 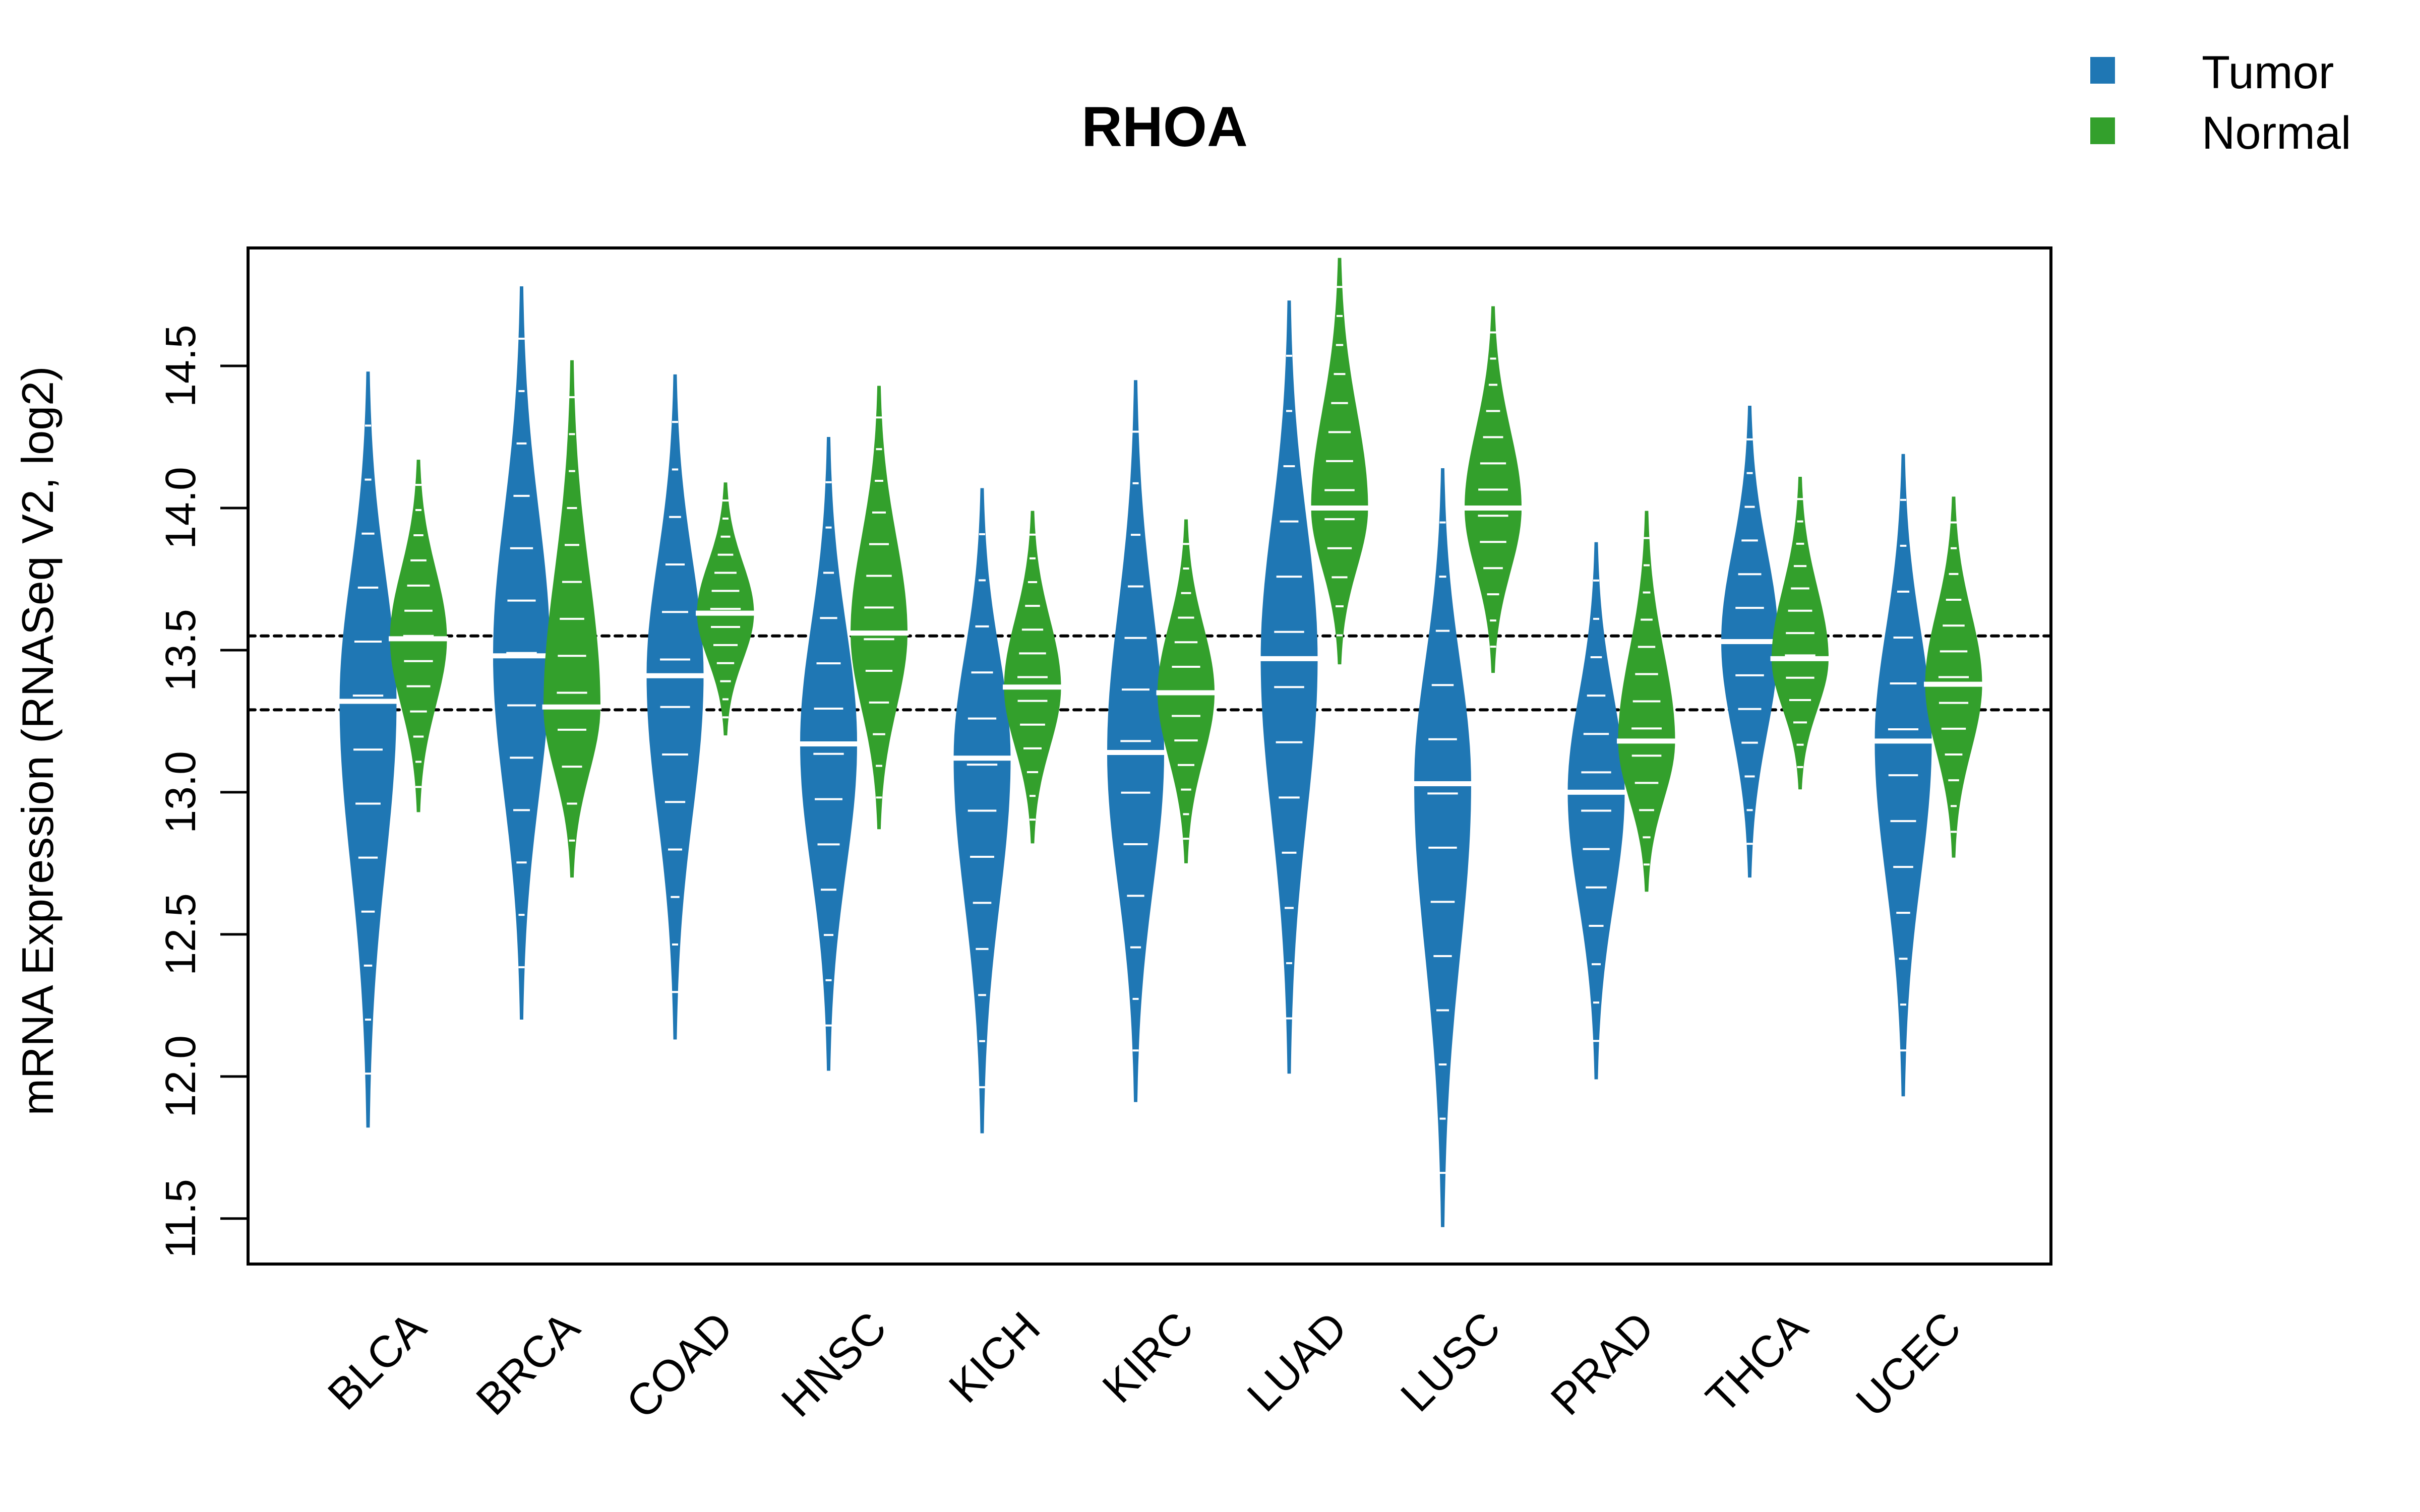 I want to click on legend-swatch-normal, so click(x=2102, y=130).